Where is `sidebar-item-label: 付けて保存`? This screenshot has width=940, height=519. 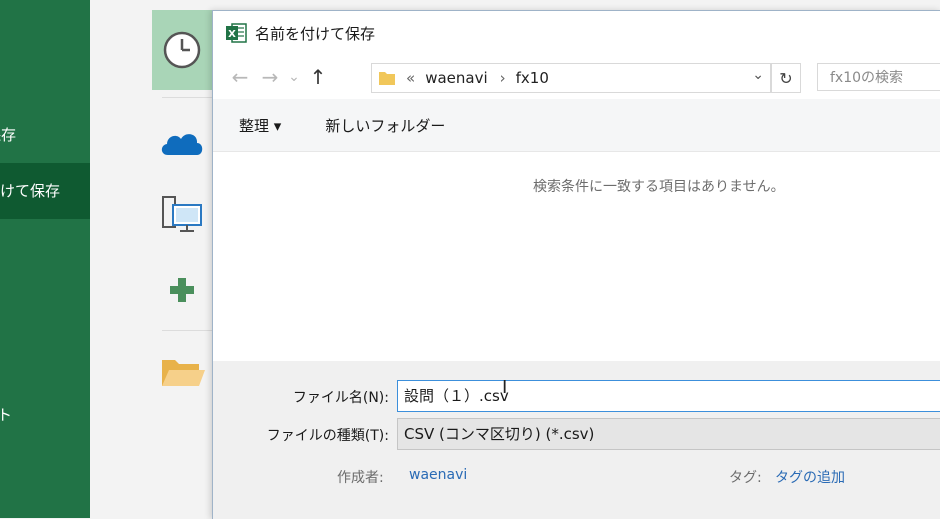
sidebar-item-label: 付けて保存 is located at coordinates (30, 191).